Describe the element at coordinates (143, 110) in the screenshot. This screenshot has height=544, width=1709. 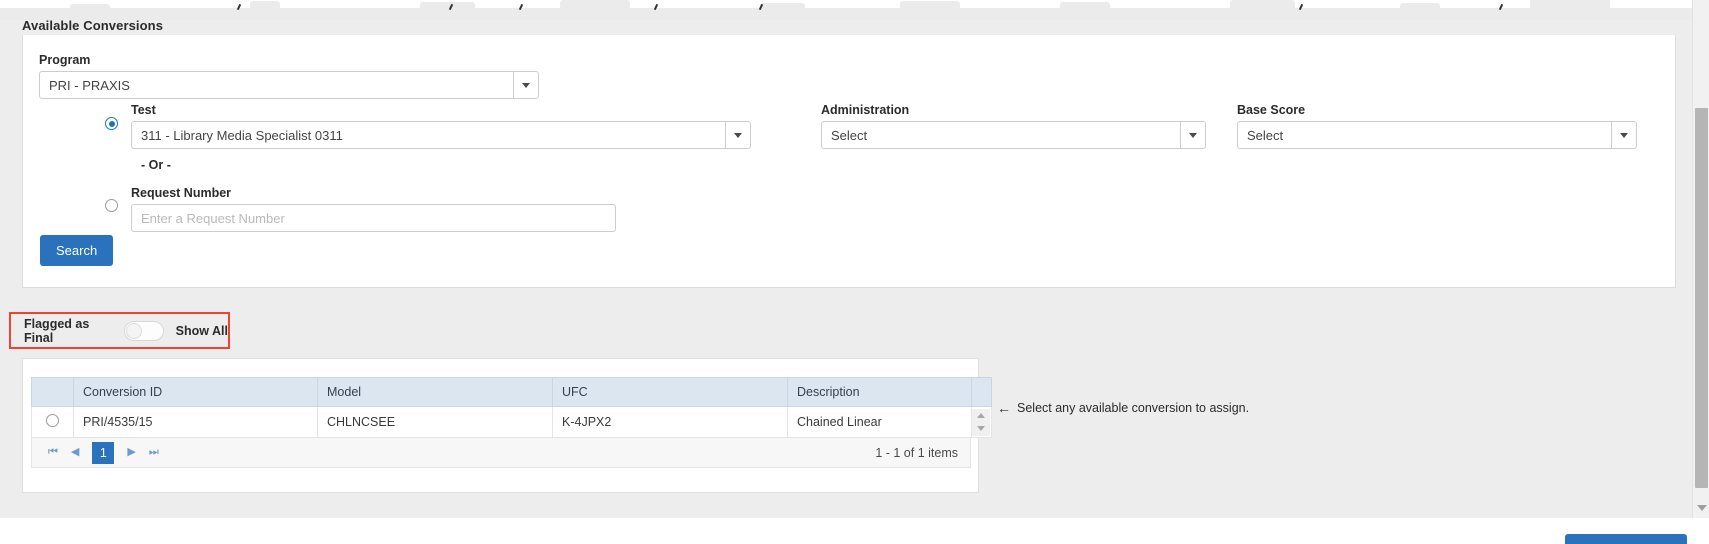
I see `test-label: Test` at that location.